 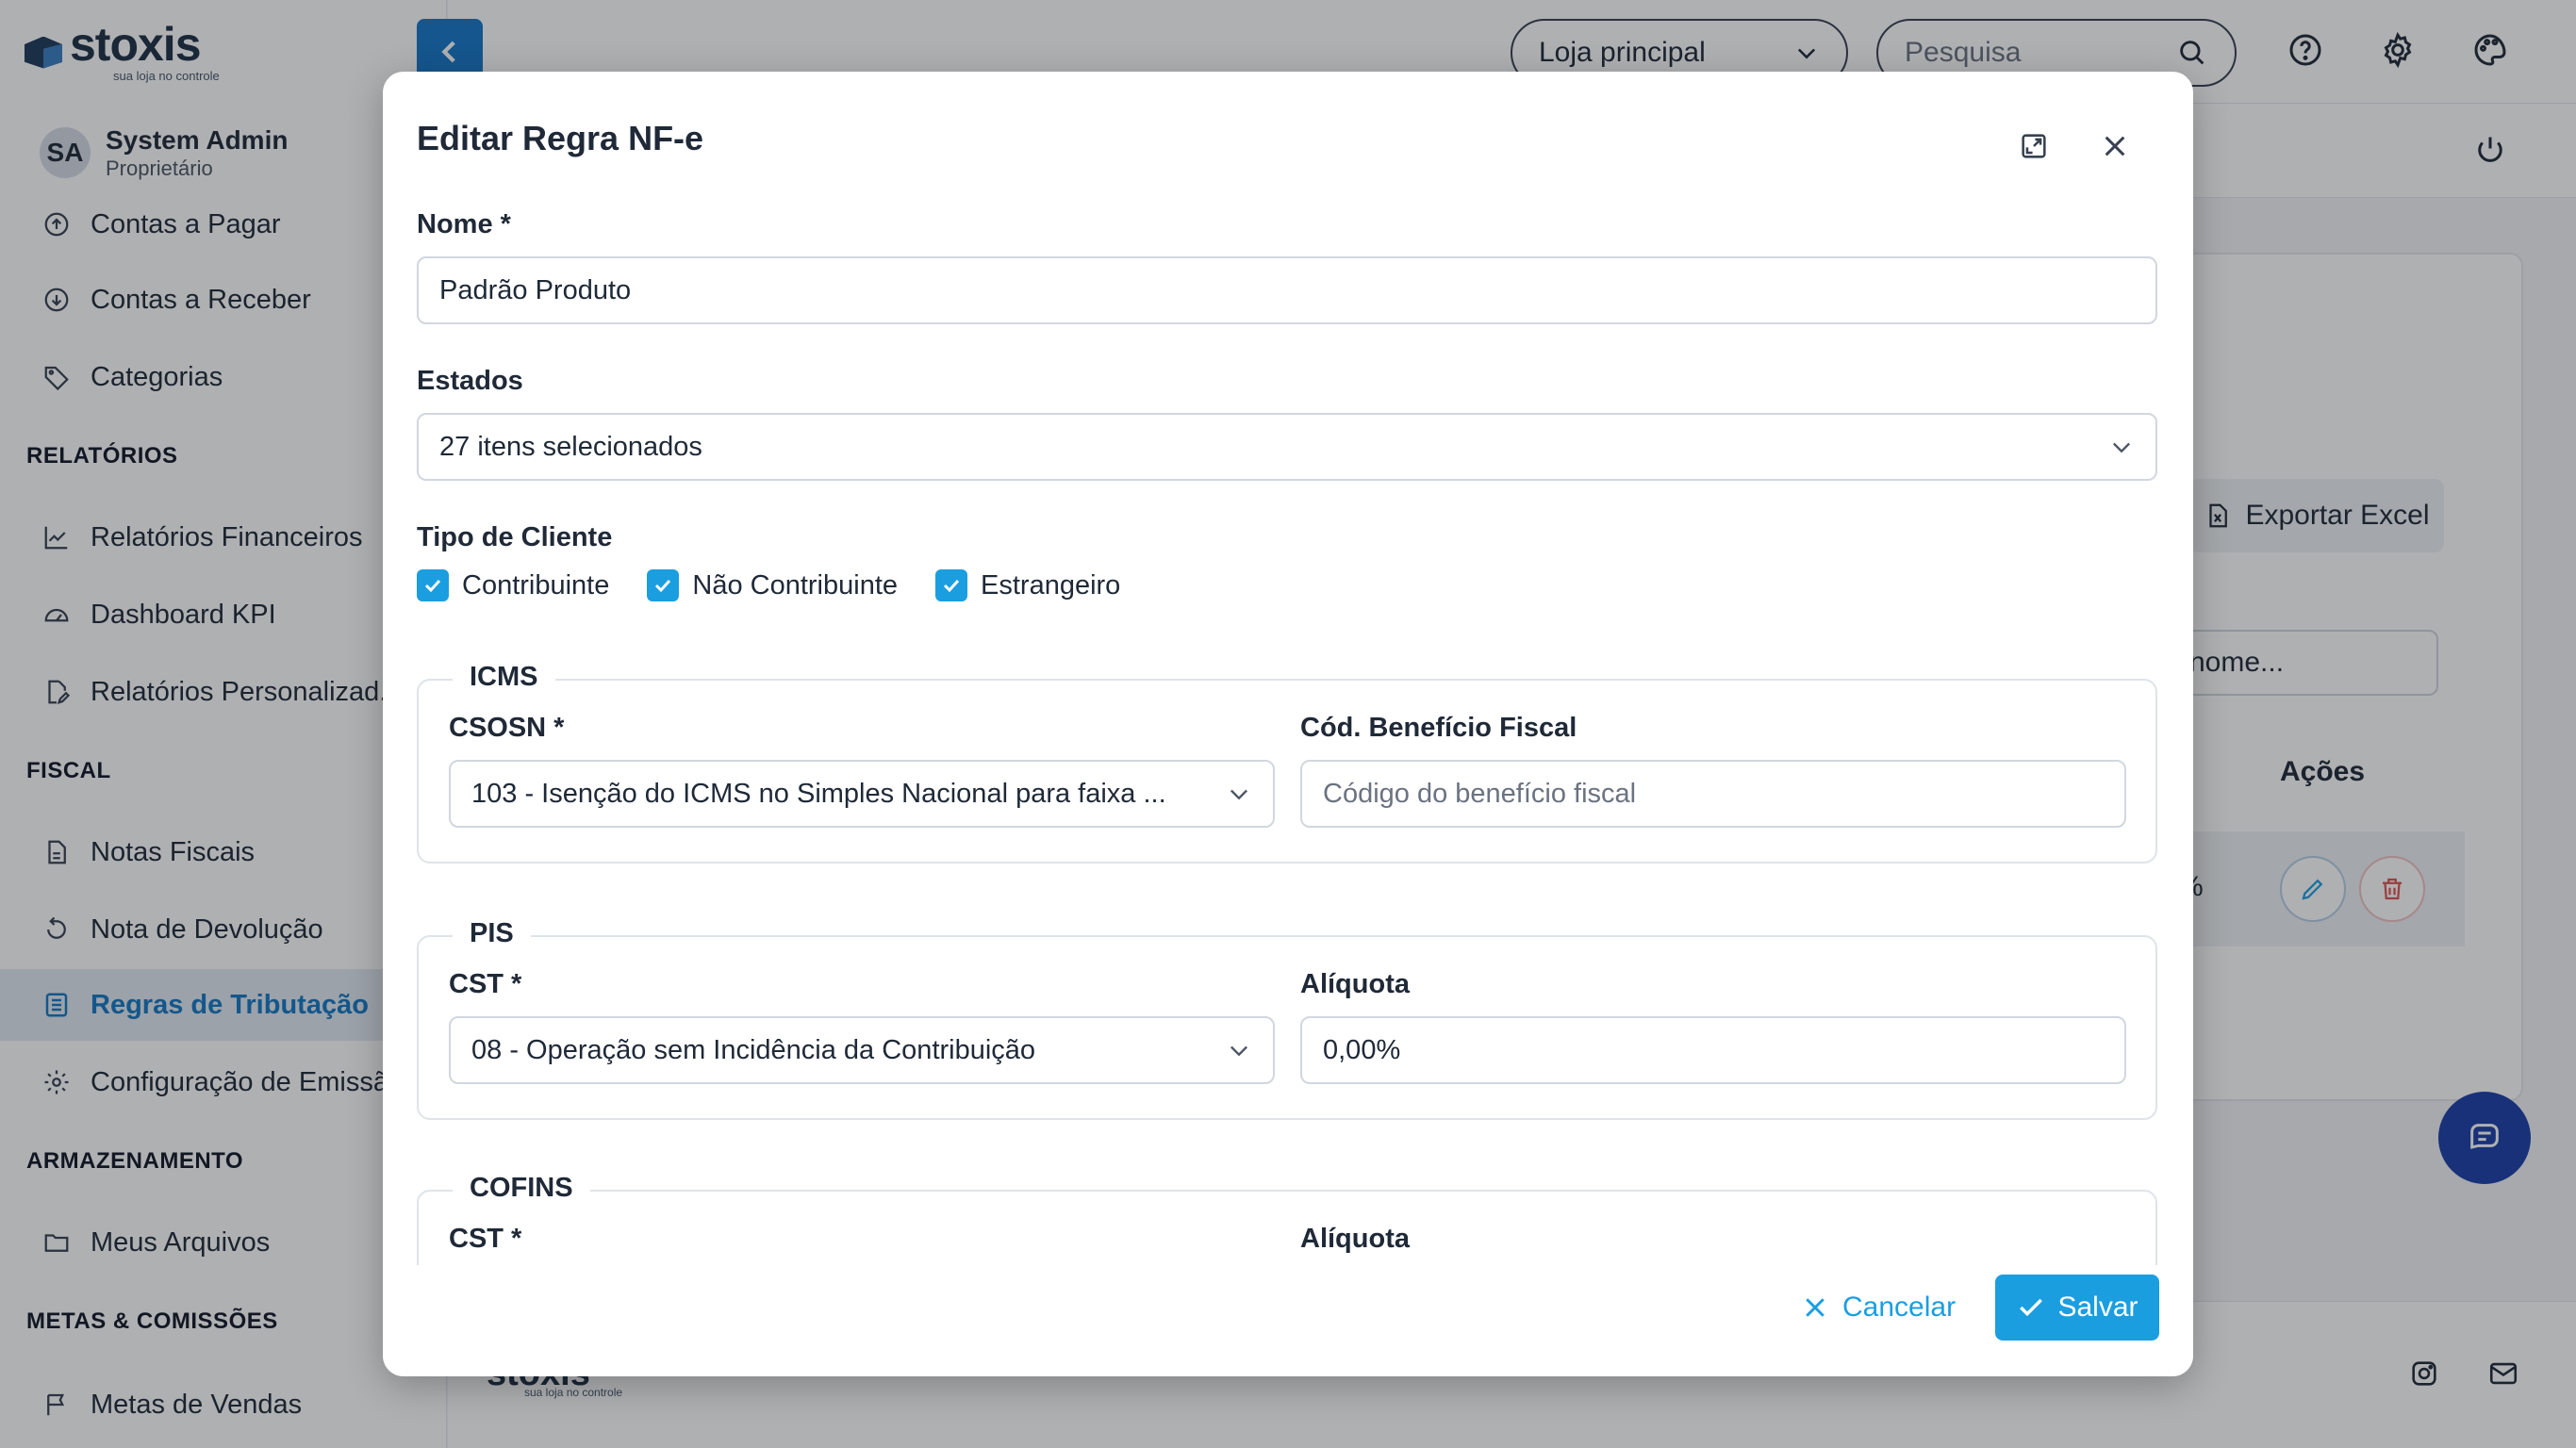 I want to click on check-icon, so click(x=2031, y=1307).